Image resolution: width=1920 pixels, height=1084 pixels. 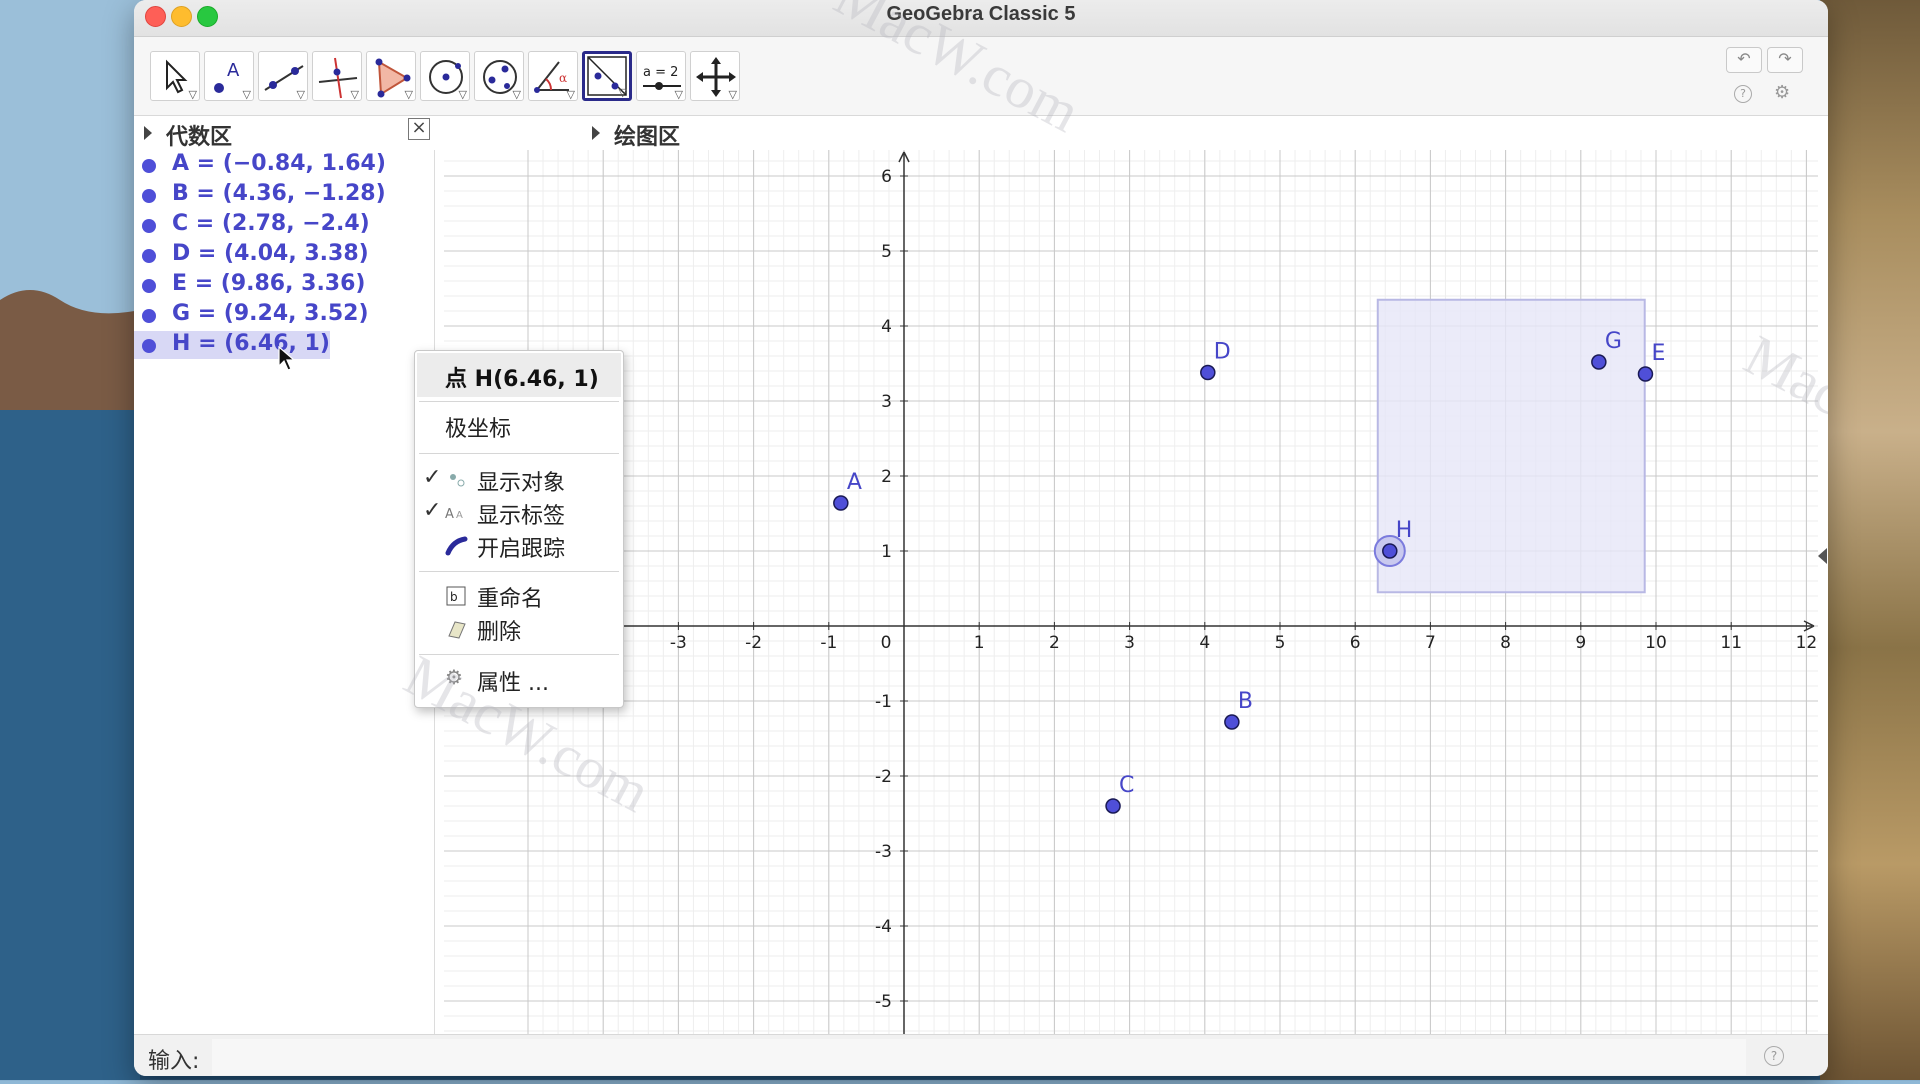 What do you see at coordinates (1785, 60) in the screenshot?
I see `redo-icon: ↷` at bounding box center [1785, 60].